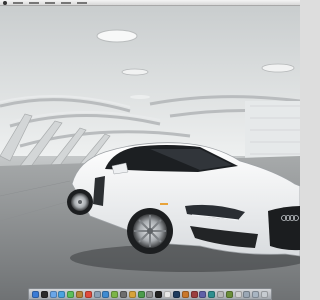 The height and width of the screenshot is (300, 320). I want to click on system-preferences-icon, so click(150, 294).